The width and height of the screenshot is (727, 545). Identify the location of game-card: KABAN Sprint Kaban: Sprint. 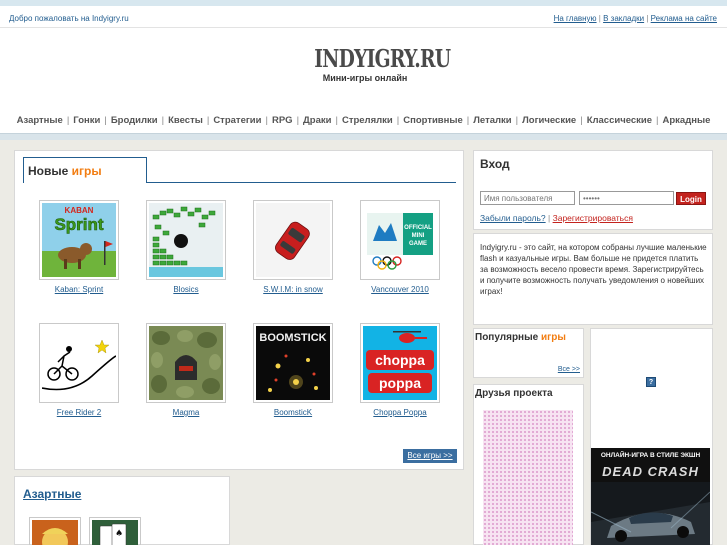
(79, 247).